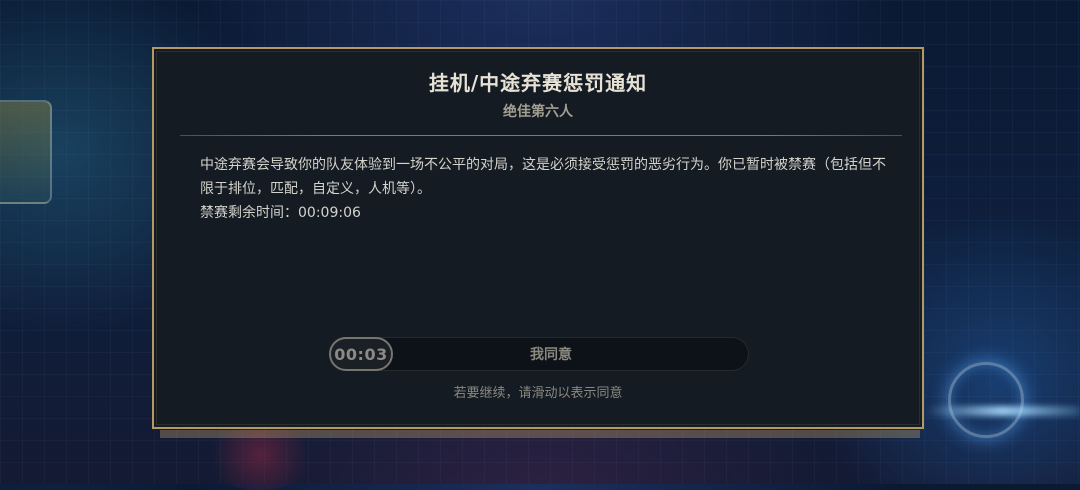 This screenshot has width=1080, height=490. What do you see at coordinates (329, 213) in the screenshot?
I see `ban-time-value: 00:09:06` at bounding box center [329, 213].